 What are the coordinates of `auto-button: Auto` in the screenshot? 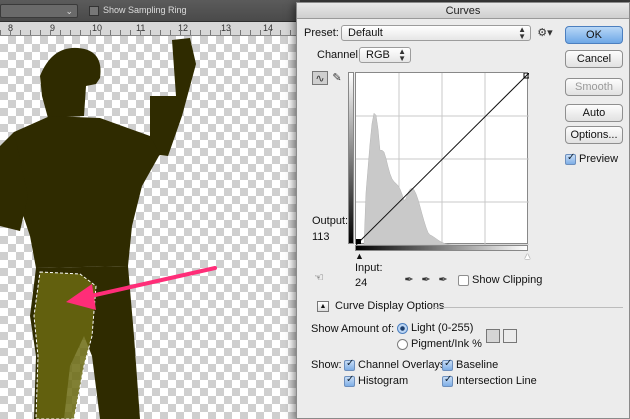 It's located at (594, 113).